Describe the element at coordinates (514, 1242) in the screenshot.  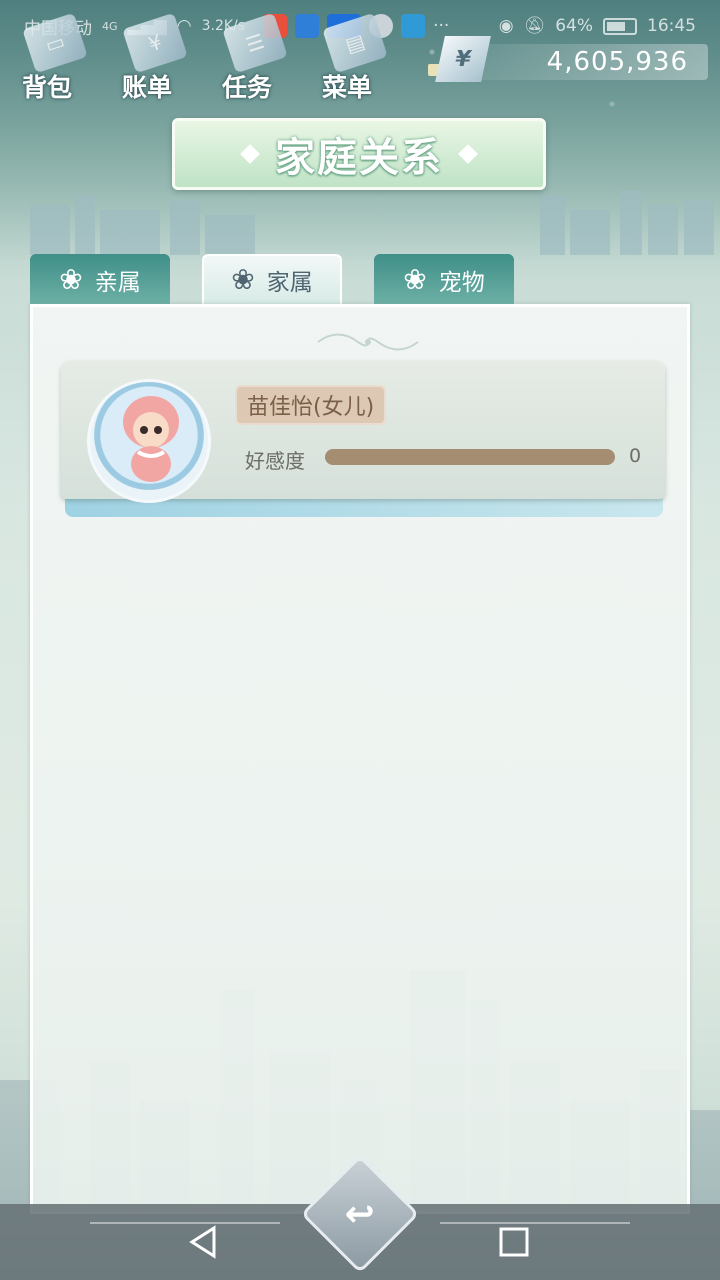
I see `nav-recent-button` at that location.